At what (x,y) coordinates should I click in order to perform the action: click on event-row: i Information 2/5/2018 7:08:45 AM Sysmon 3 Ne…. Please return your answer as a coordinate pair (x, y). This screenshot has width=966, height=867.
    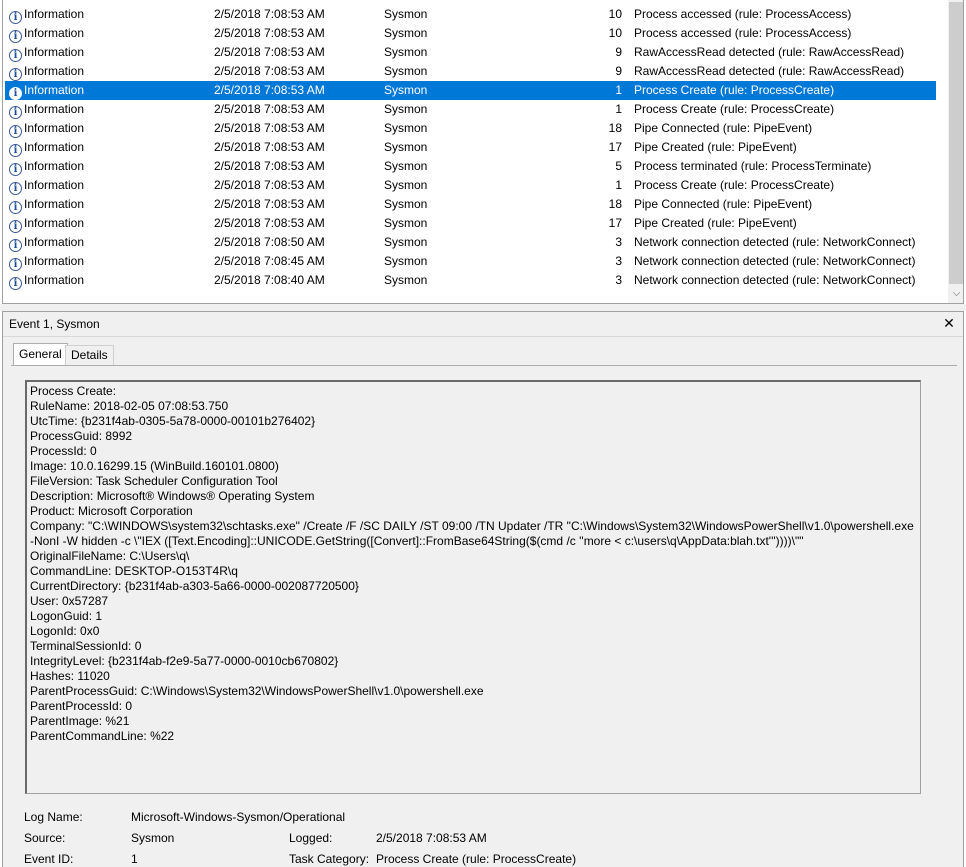
    Looking at the image, I should click on (470, 261).